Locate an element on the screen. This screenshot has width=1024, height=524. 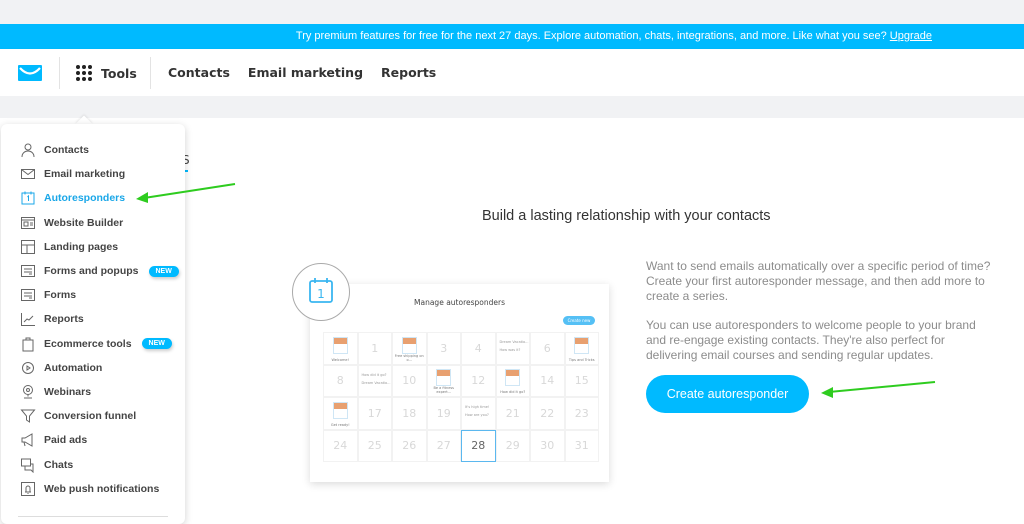
day-number: 6 is located at coordinates (547, 348).